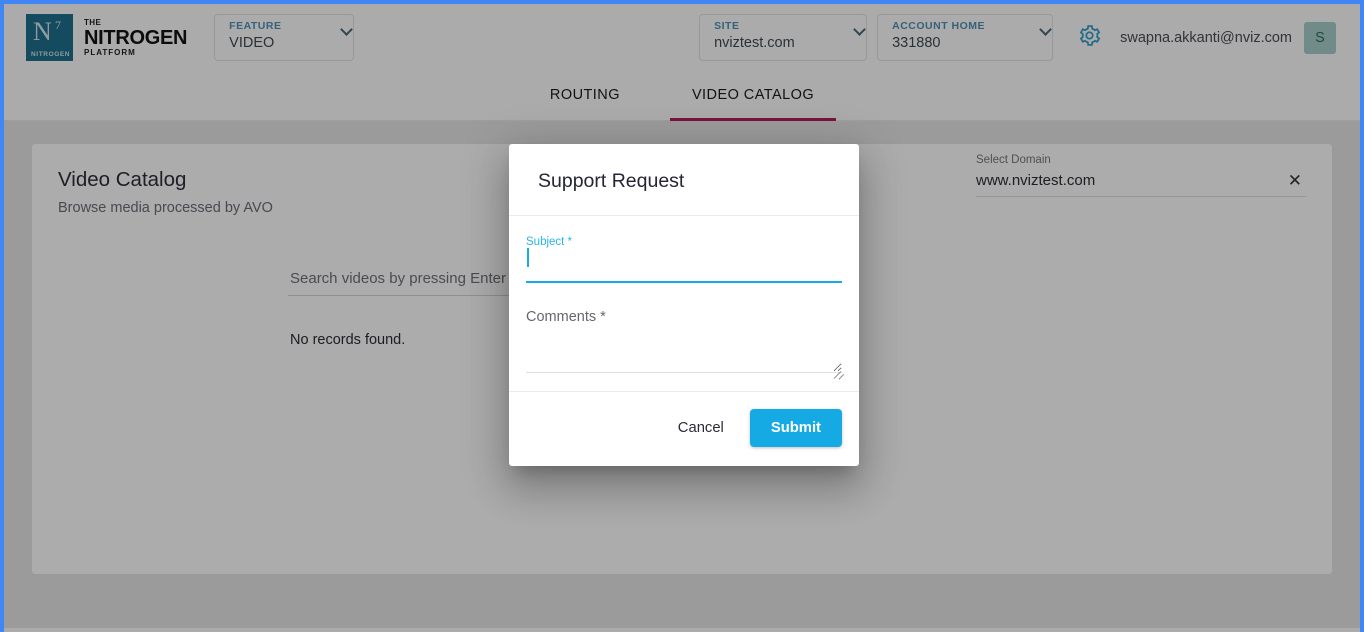 Image resolution: width=1364 pixels, height=632 pixels. Describe the element at coordinates (1320, 37) in the screenshot. I see `avatar: S` at that location.